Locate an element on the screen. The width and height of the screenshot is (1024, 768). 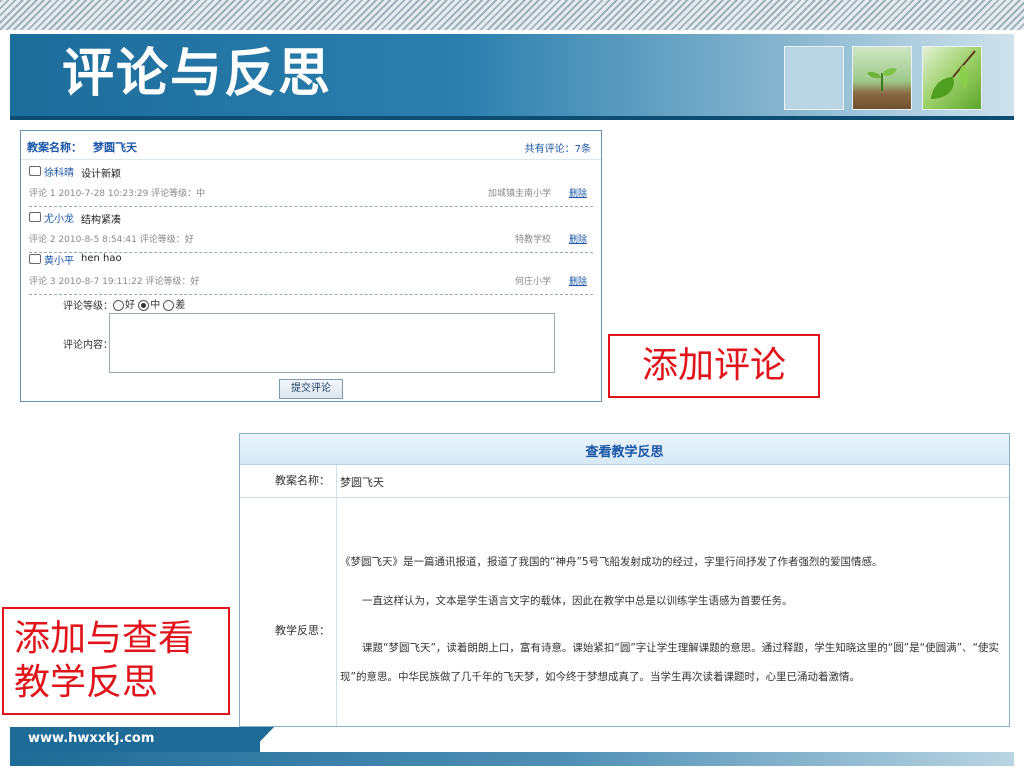
comment-text: 设计新颖 is located at coordinates (101, 174).